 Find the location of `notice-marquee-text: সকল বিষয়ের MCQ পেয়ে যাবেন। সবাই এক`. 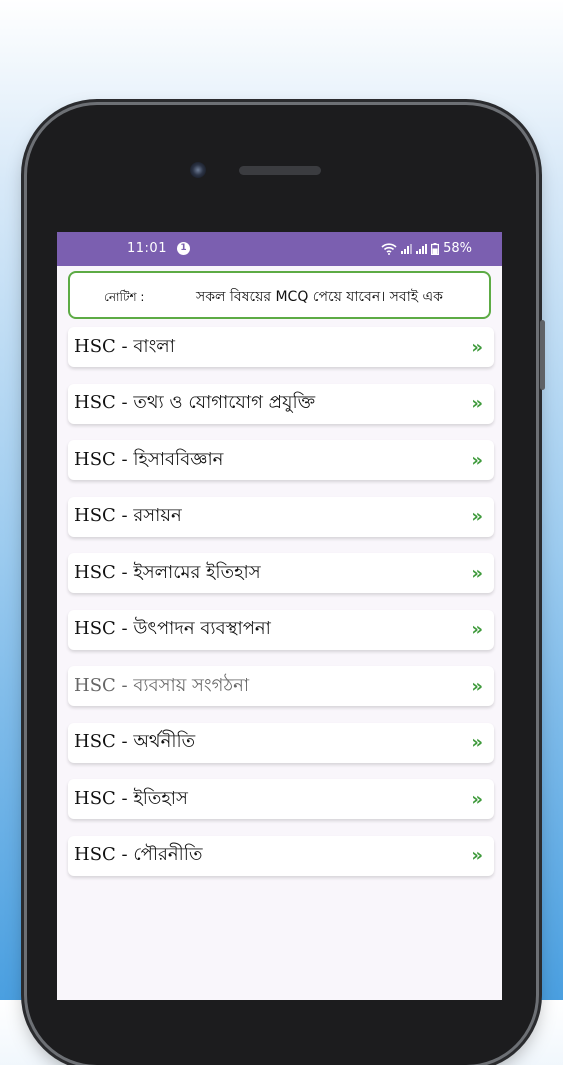

notice-marquee-text: সকল বিষয়ের MCQ পেয়ে যাবেন। সবাই এক is located at coordinates (319, 297).